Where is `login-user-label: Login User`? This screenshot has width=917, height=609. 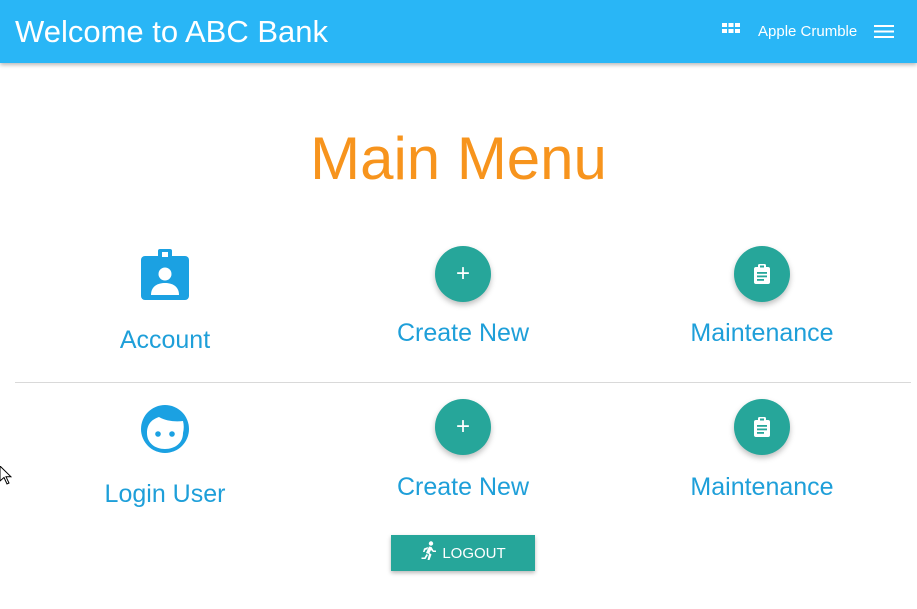 login-user-label: Login User is located at coordinates (165, 494).